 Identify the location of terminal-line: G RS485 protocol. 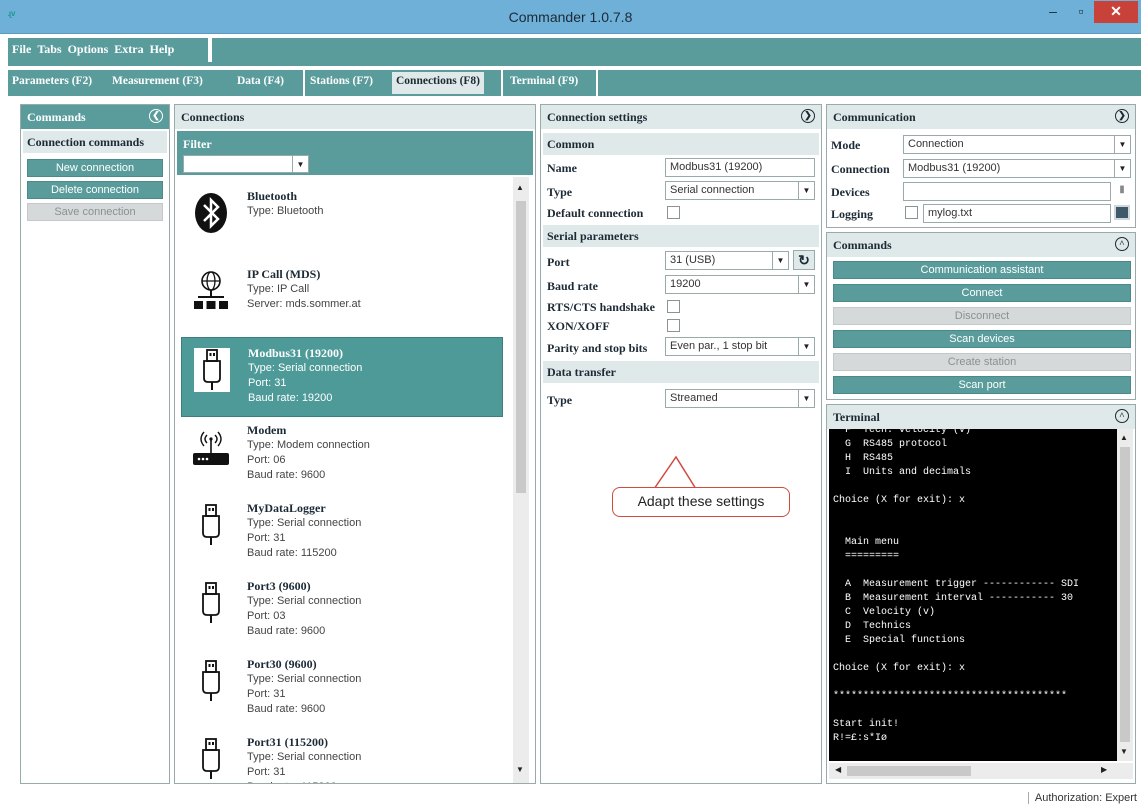
(890, 444).